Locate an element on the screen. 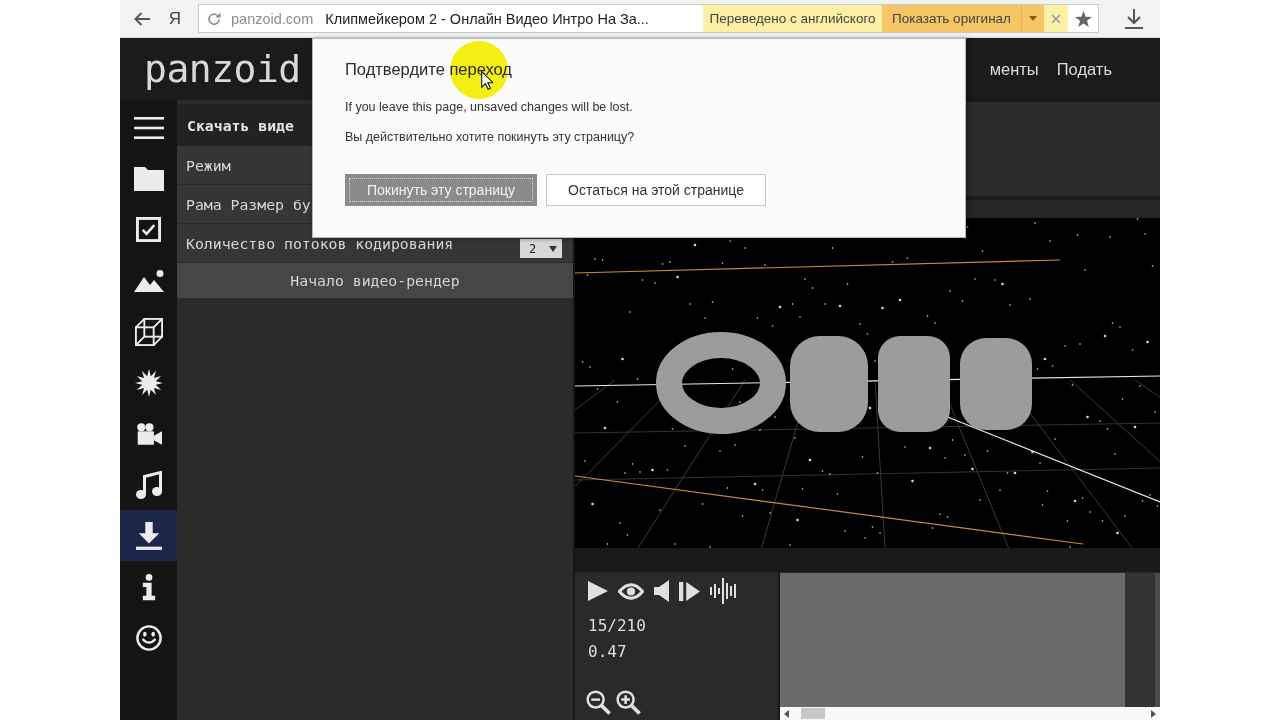  back-arrow-icon is located at coordinates (142, 18).